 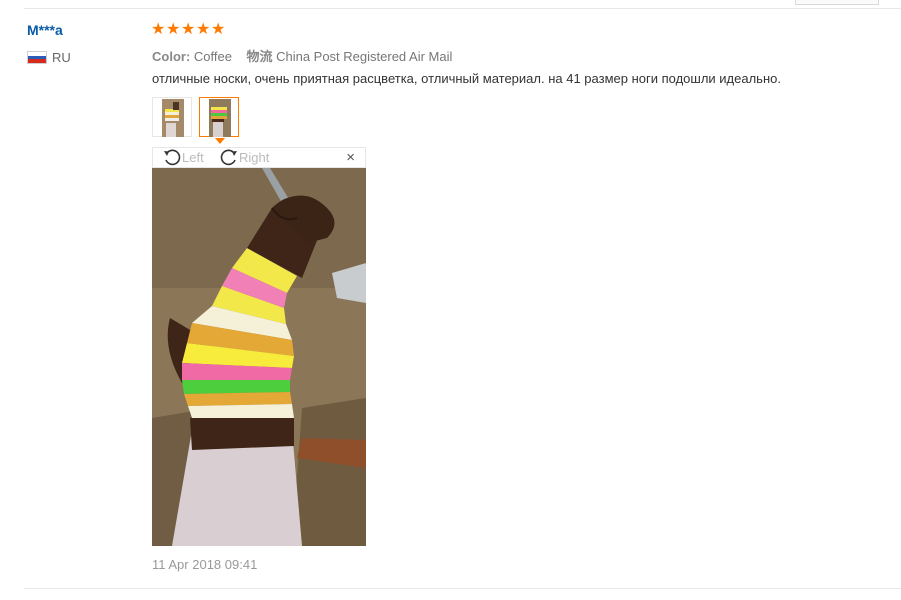 I want to click on image-viewer-toolbar: Left Right ×, so click(x=259, y=157).